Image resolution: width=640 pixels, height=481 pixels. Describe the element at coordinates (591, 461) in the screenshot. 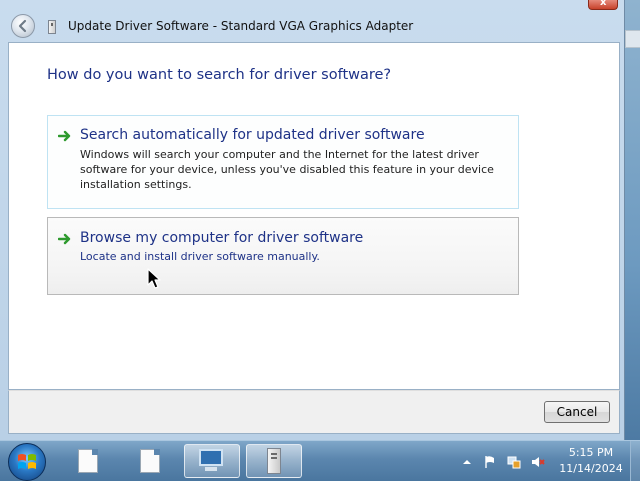

I see `system-clock: 5:15 PM 11/14/2024` at that location.